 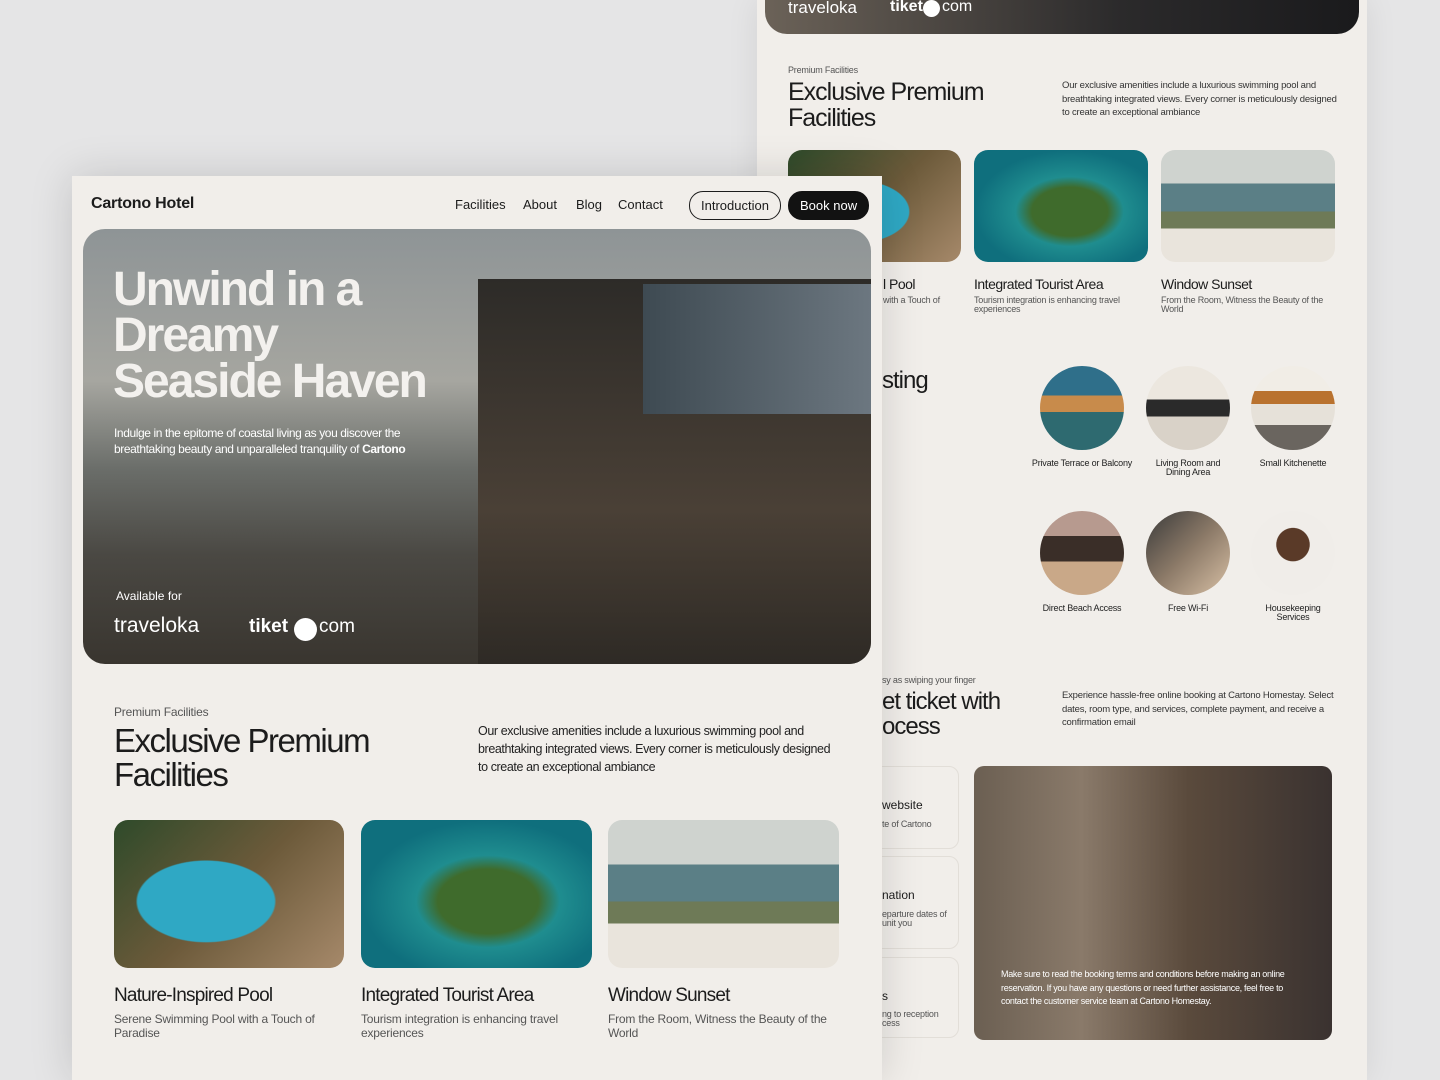 What do you see at coordinates (1293, 553) in the screenshot?
I see `housekeeping-image` at bounding box center [1293, 553].